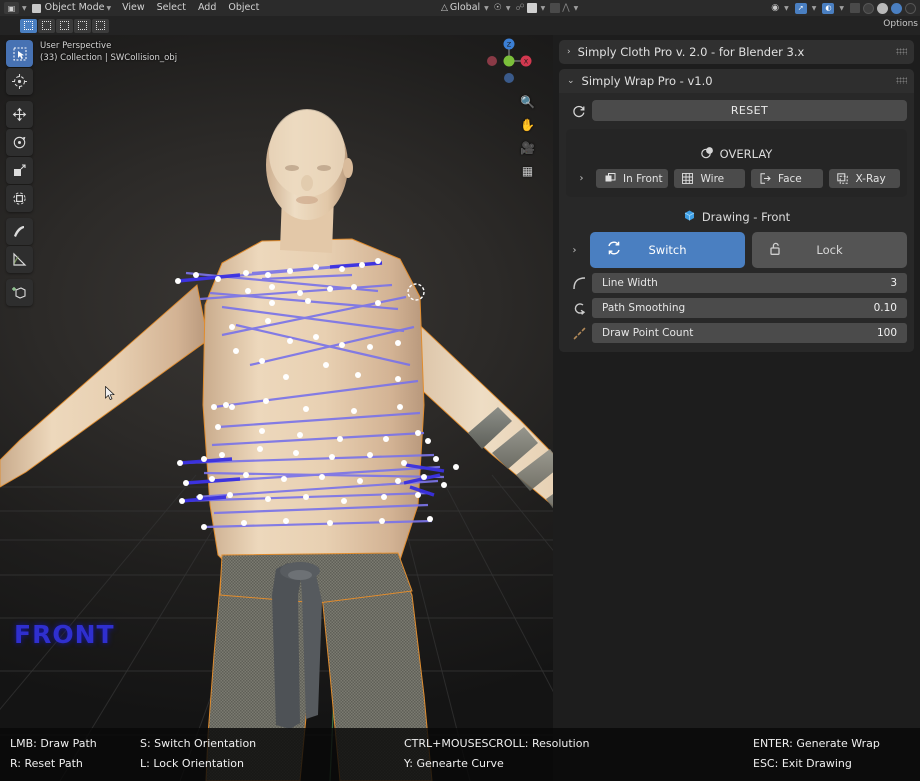 The height and width of the screenshot is (781, 920). Describe the element at coordinates (667, 250) in the screenshot. I see `switch-button: Switch` at that location.